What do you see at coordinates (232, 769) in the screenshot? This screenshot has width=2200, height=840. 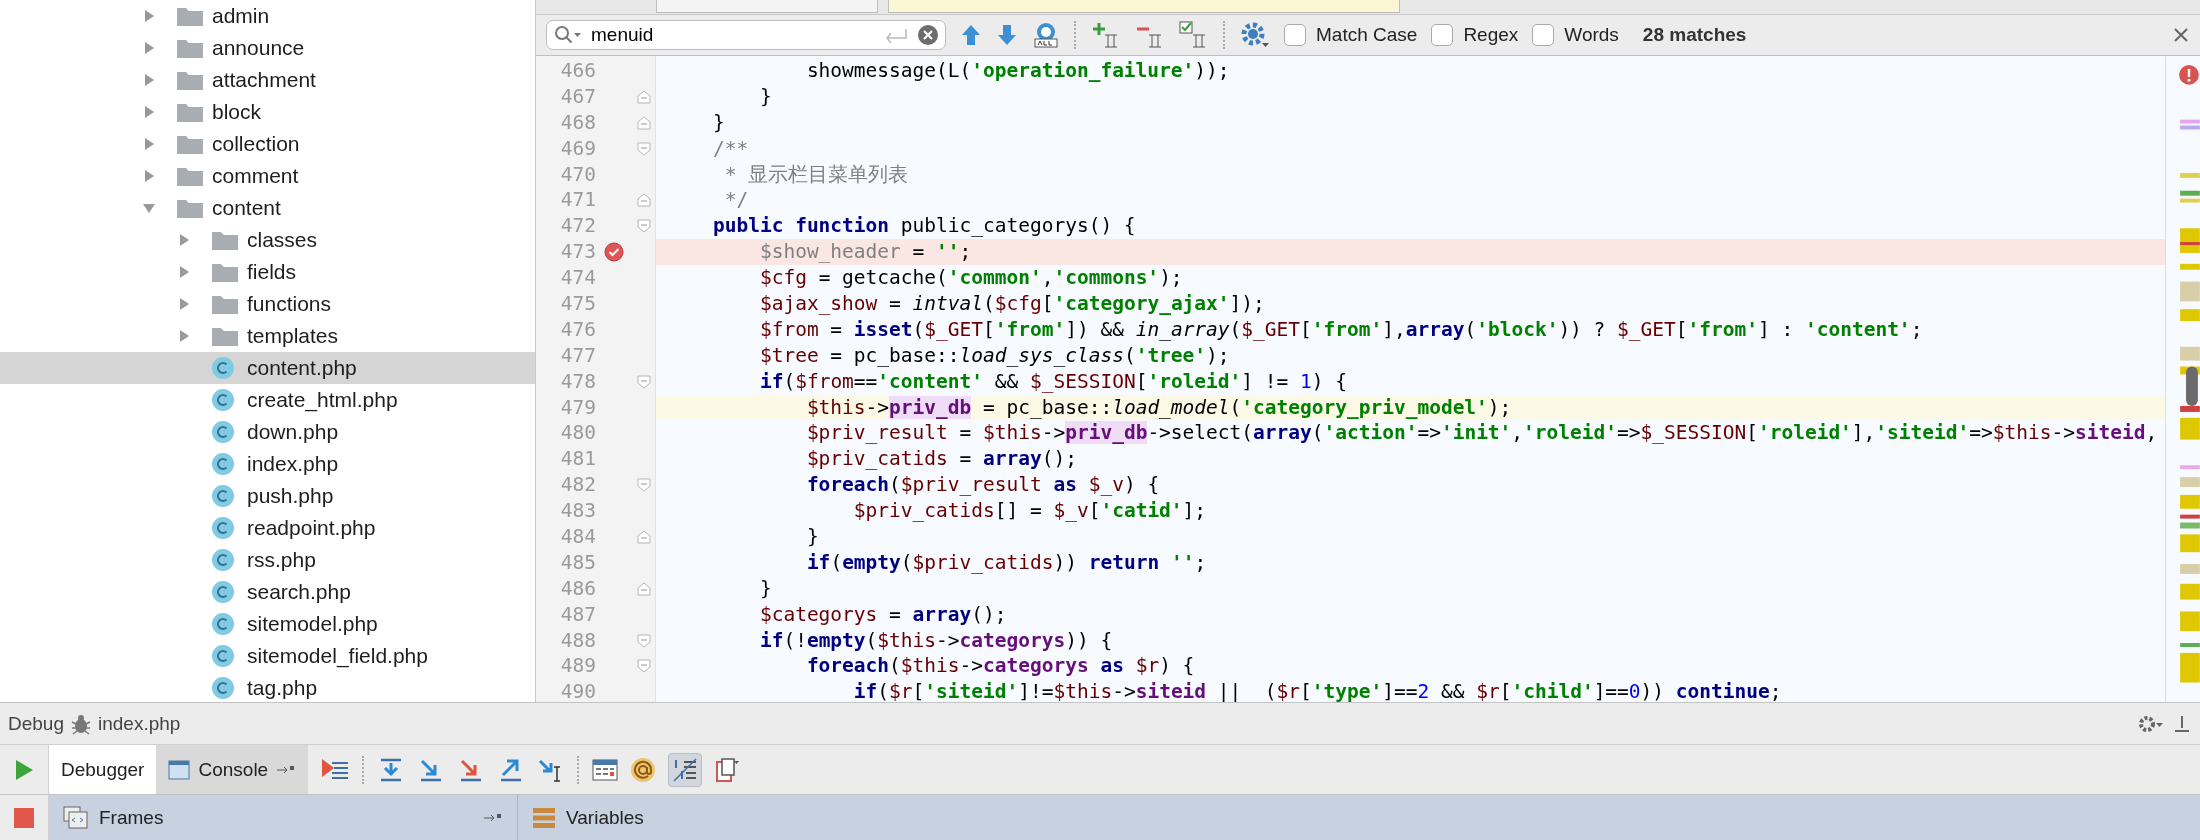 I see `debug-tab: Console` at bounding box center [232, 769].